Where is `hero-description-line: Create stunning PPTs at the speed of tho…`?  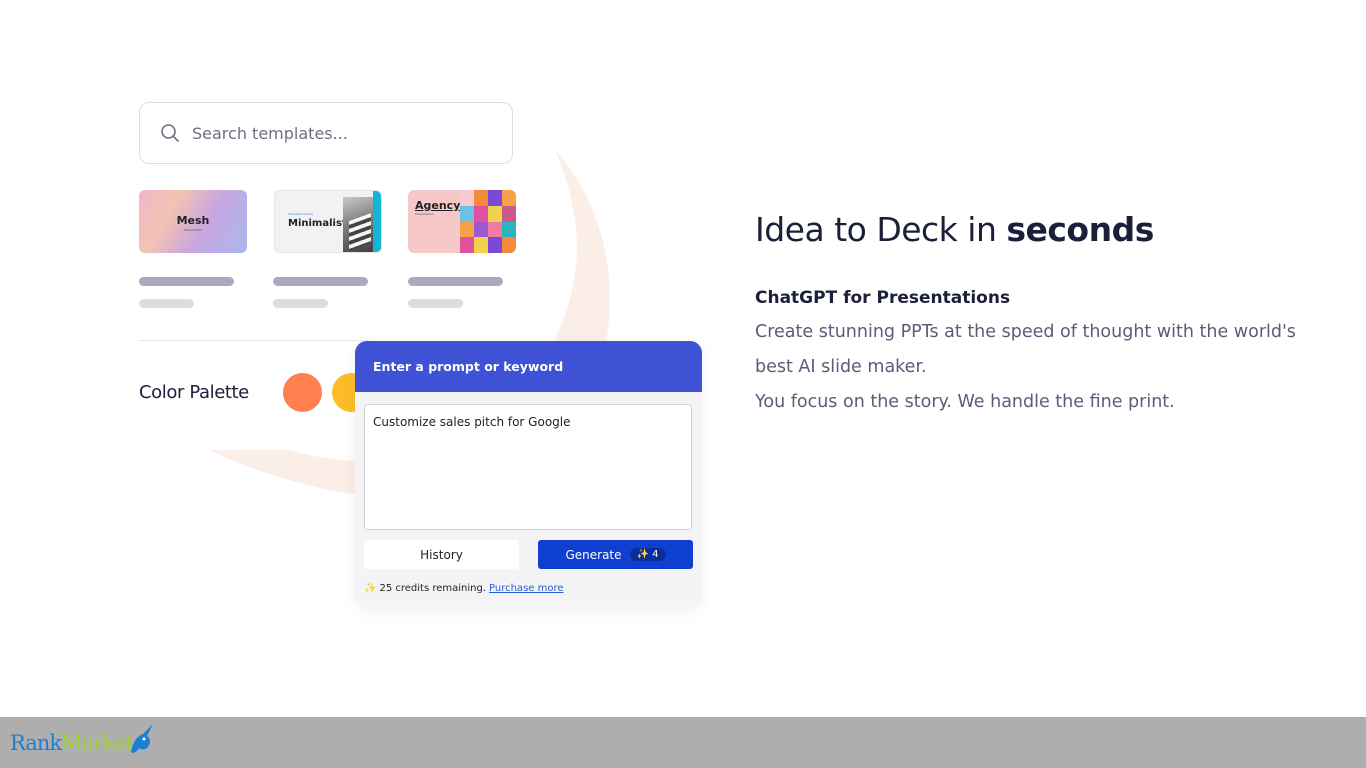 hero-description-line: Create stunning PPTs at the speed of tho… is located at coordinates (1025, 332).